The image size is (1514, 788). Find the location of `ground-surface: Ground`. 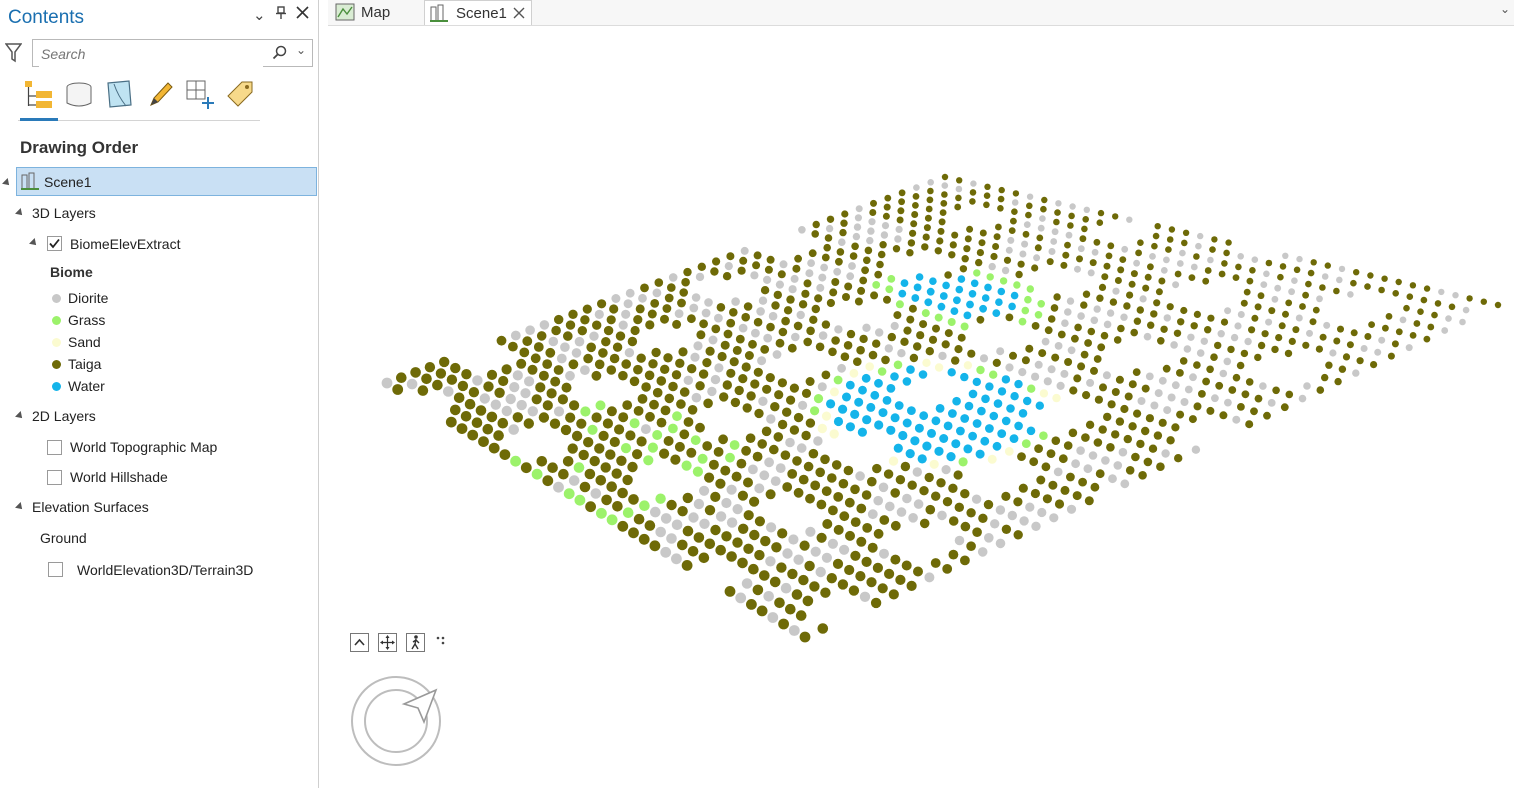

ground-surface: Ground is located at coordinates (63, 538).